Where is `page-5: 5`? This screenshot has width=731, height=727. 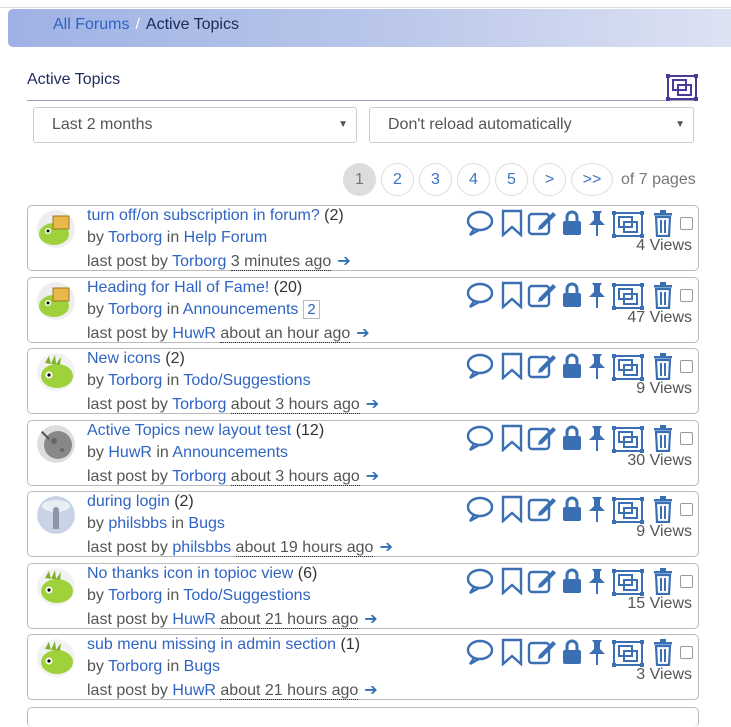
page-5: 5 is located at coordinates (511, 179).